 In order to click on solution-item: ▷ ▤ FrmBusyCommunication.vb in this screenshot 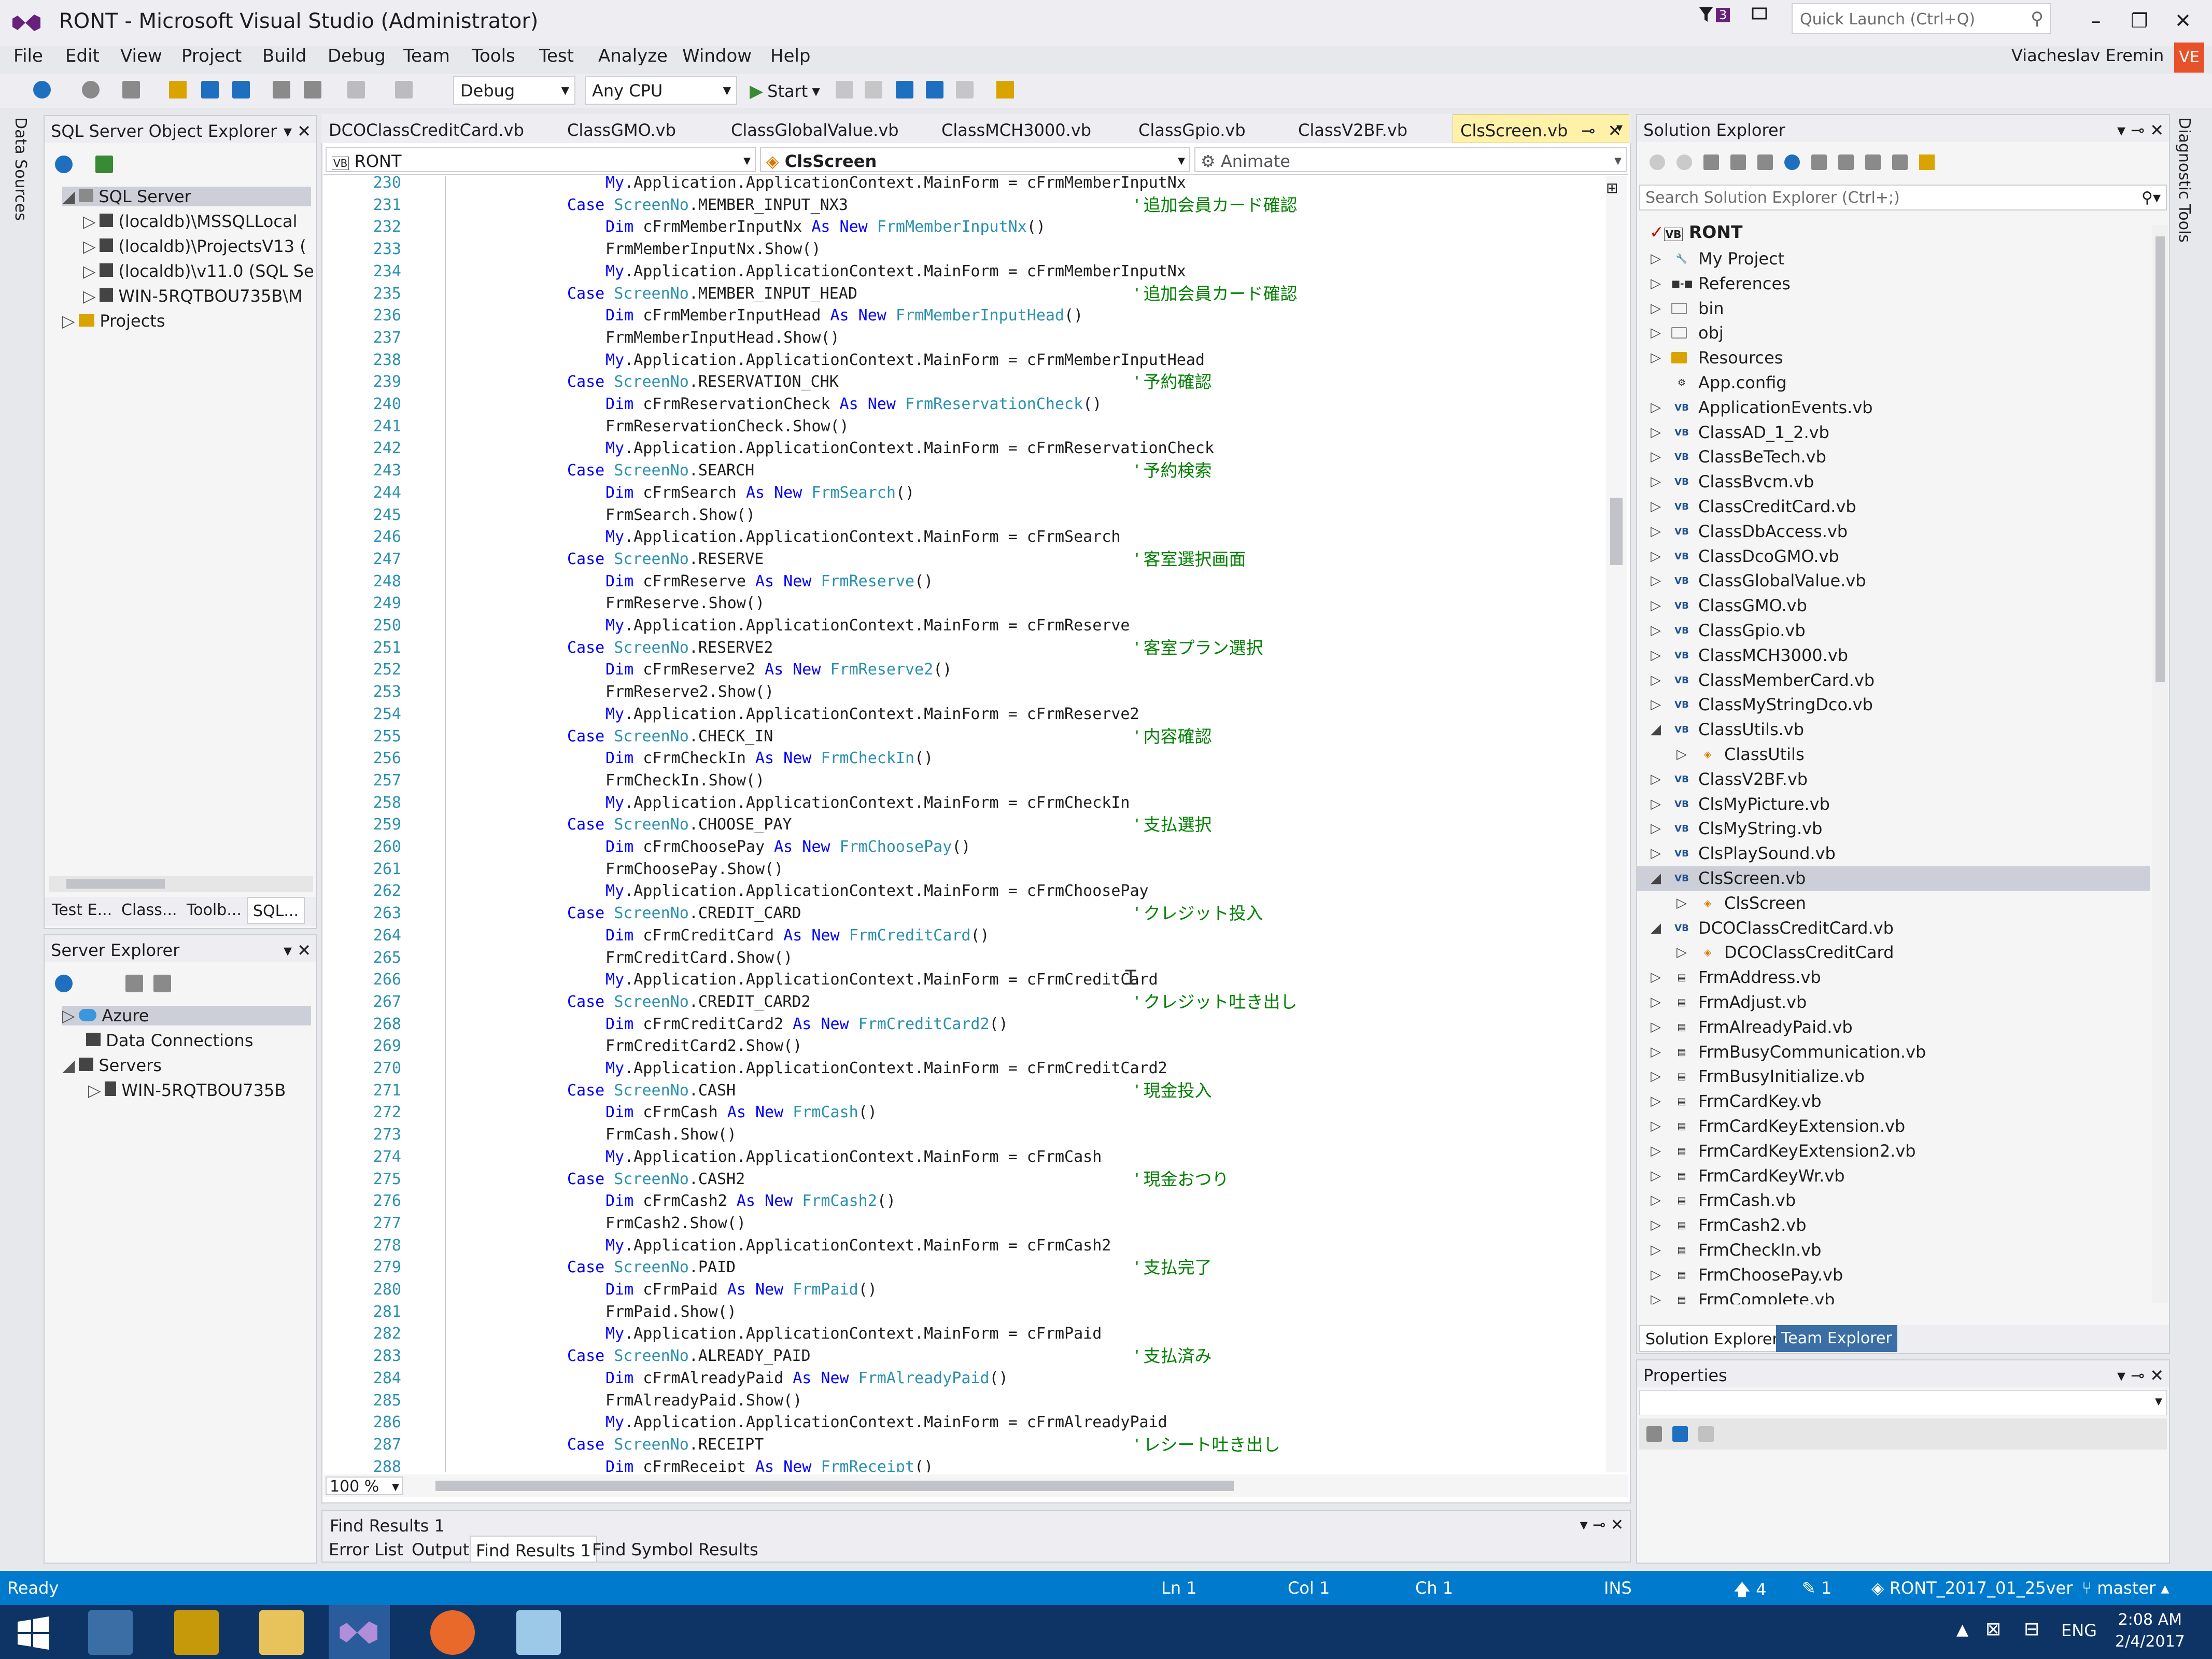, I will do `click(1893, 1052)`.